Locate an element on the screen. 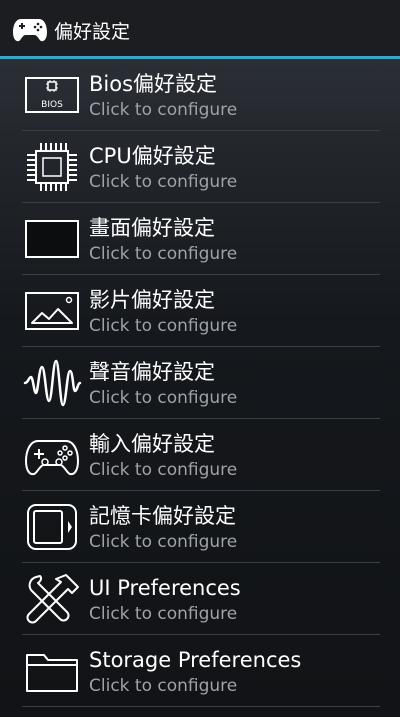  list-item-cpu-preferences: CPU偏好設定 Click to configure is located at coordinates (200, 167).